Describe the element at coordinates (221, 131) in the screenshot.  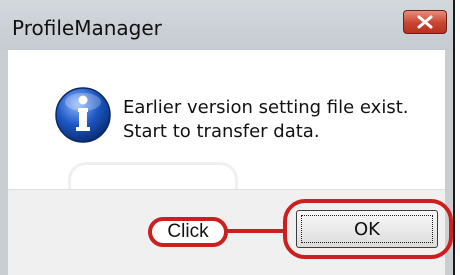
I see `message-line-2: Start to transfer data.` at that location.